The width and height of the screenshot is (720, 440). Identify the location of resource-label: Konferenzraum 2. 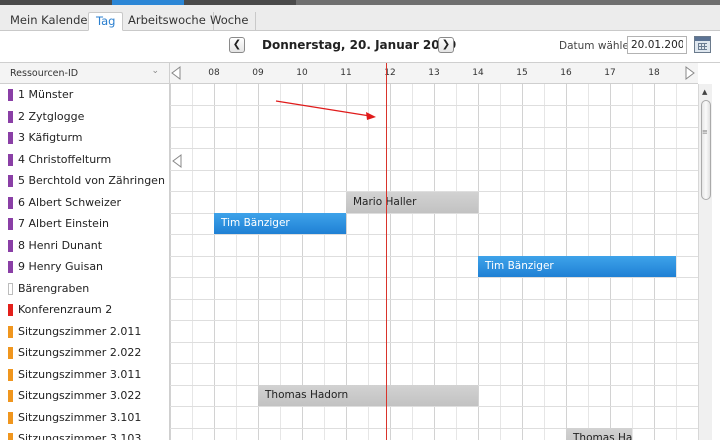
(85, 310).